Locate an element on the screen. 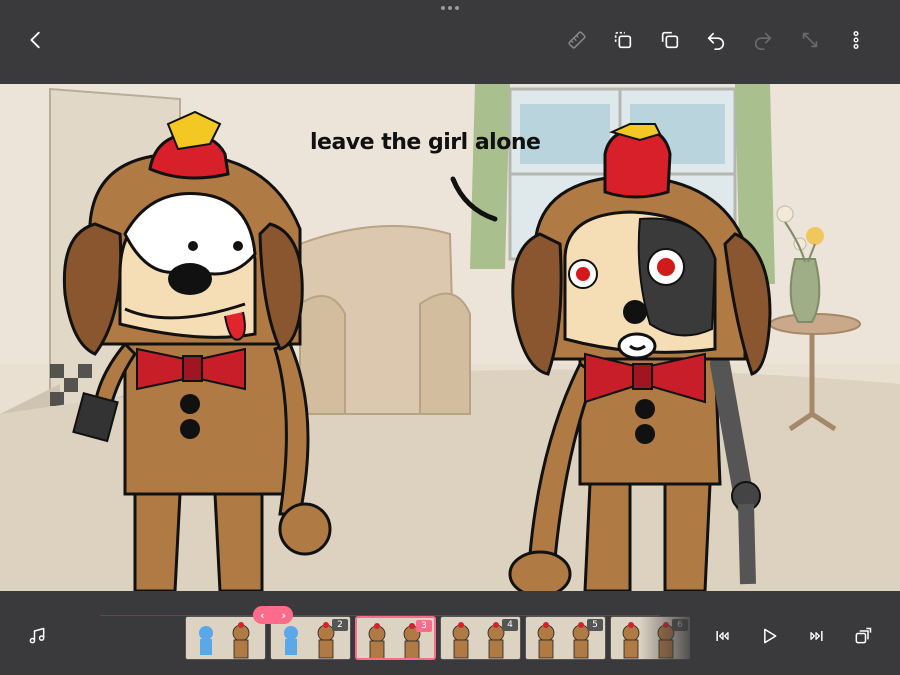 The image size is (900, 675). more-button is located at coordinates (856, 40).